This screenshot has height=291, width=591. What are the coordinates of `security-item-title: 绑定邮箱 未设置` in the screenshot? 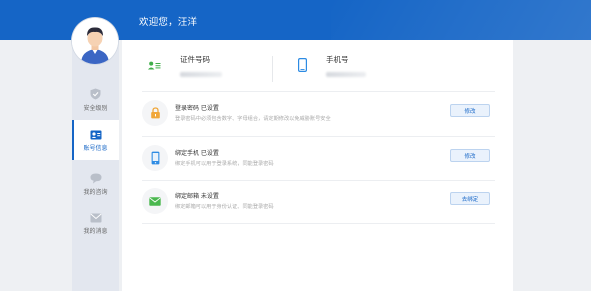 It's located at (197, 196).